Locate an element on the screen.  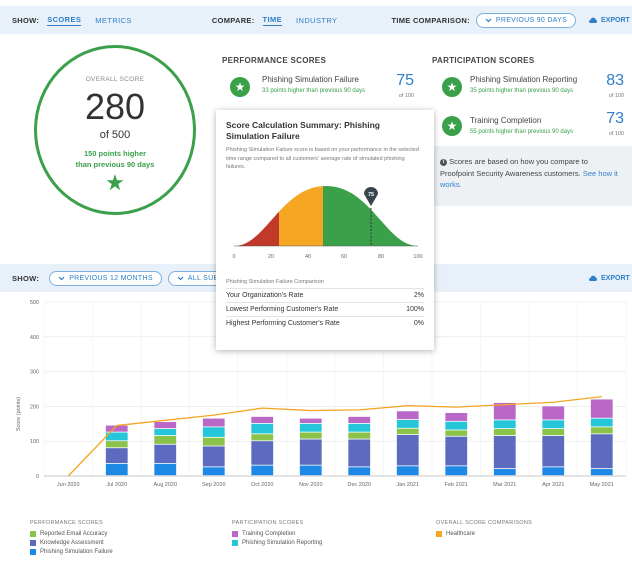
show-label: SHOW: is located at coordinates (26, 20).